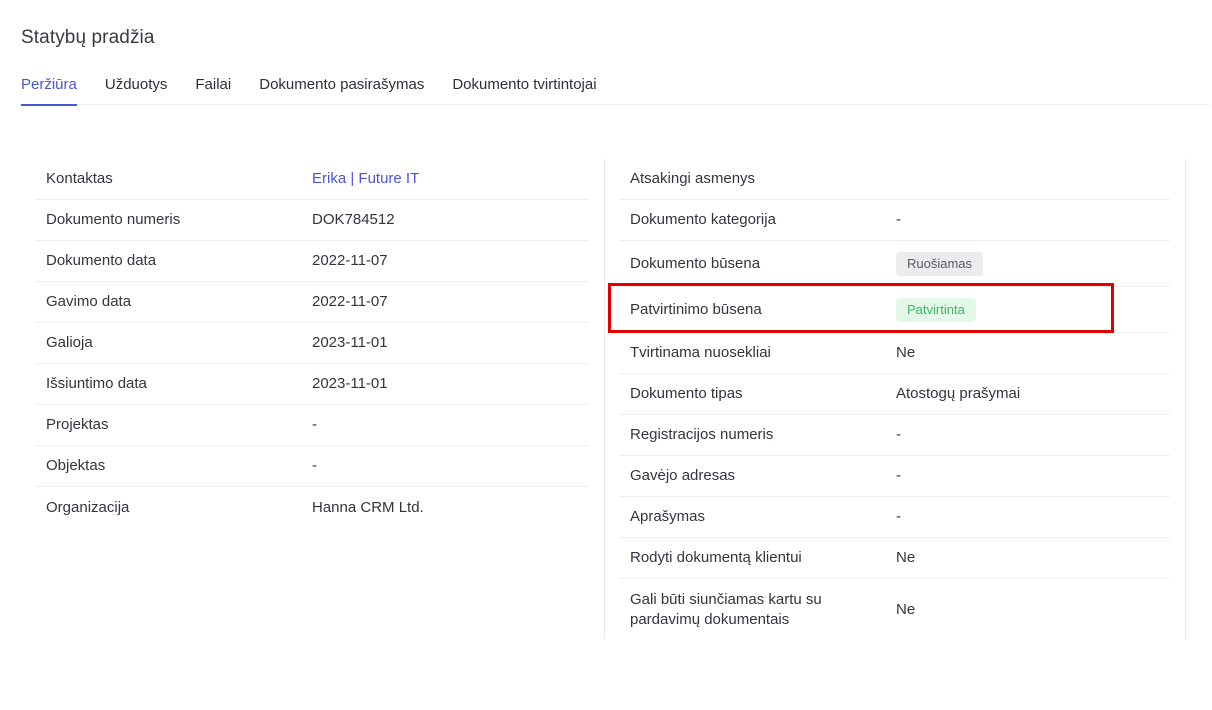  I want to click on detail-row-tvirtinama-nuosekliai: Tvirtinama nuosekliai Ne, so click(895, 353).